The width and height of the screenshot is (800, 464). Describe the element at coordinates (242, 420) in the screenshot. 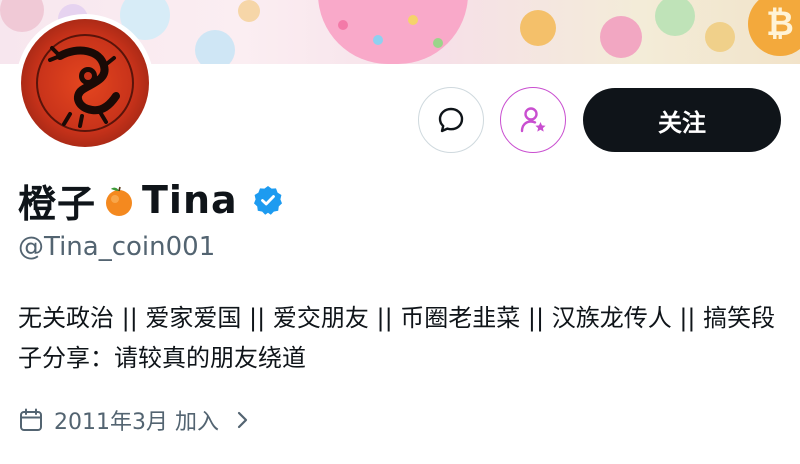

I see `chevron-right-icon` at that location.